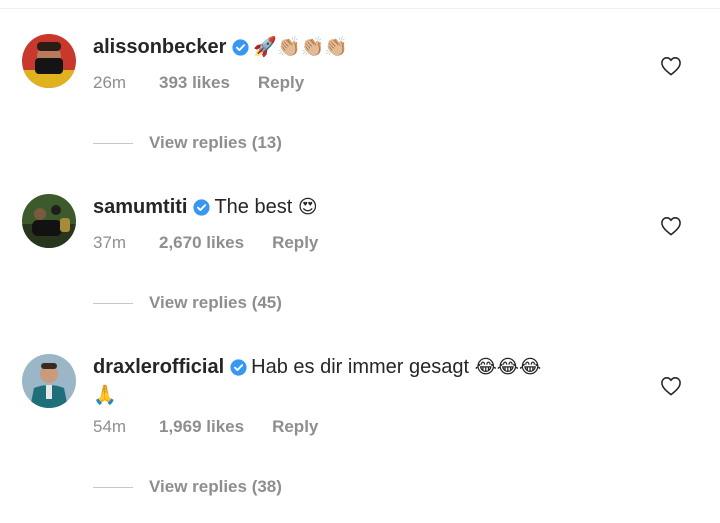  I want to click on comment-emoji: 😂😂😂, so click(508, 367).